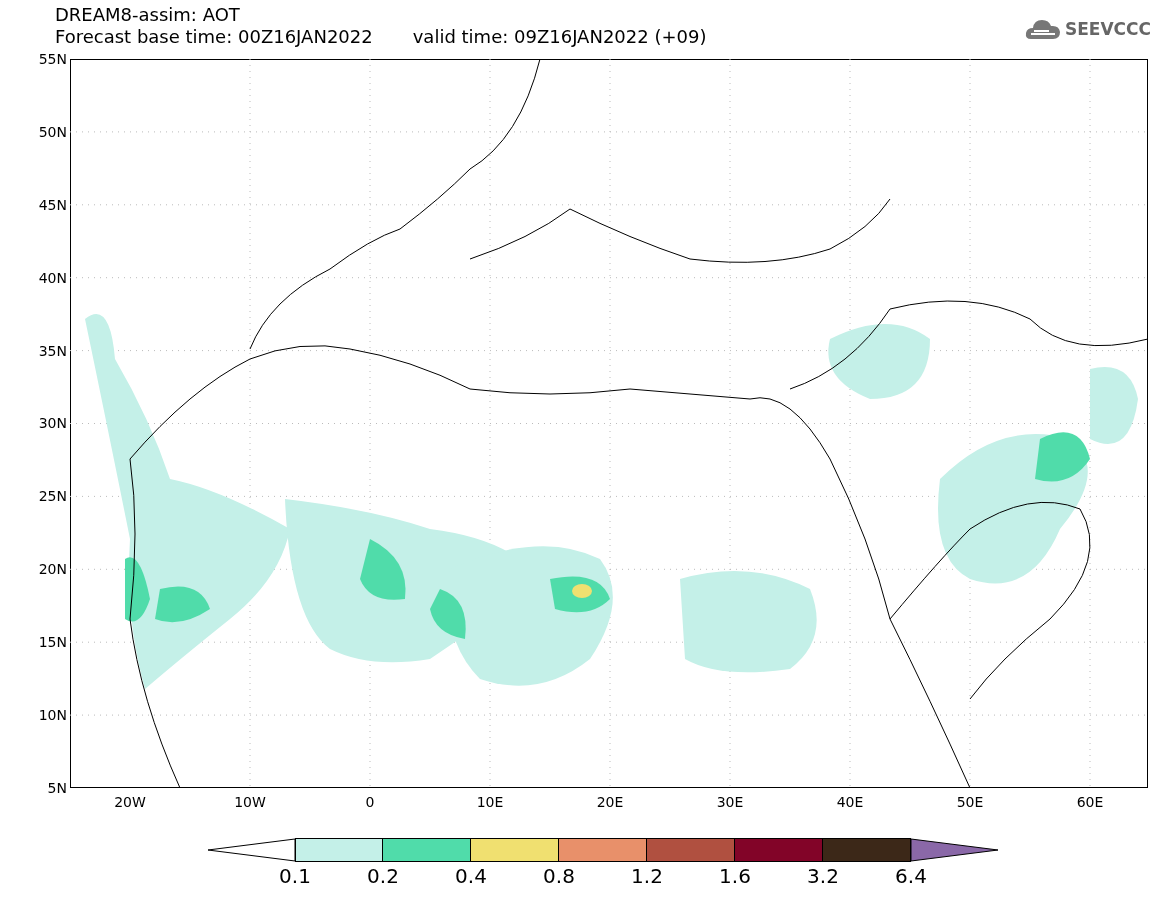 The width and height of the screenshot is (1165, 905). Describe the element at coordinates (383, 876) in the screenshot. I see `colorbar-label: 0.2` at that location.